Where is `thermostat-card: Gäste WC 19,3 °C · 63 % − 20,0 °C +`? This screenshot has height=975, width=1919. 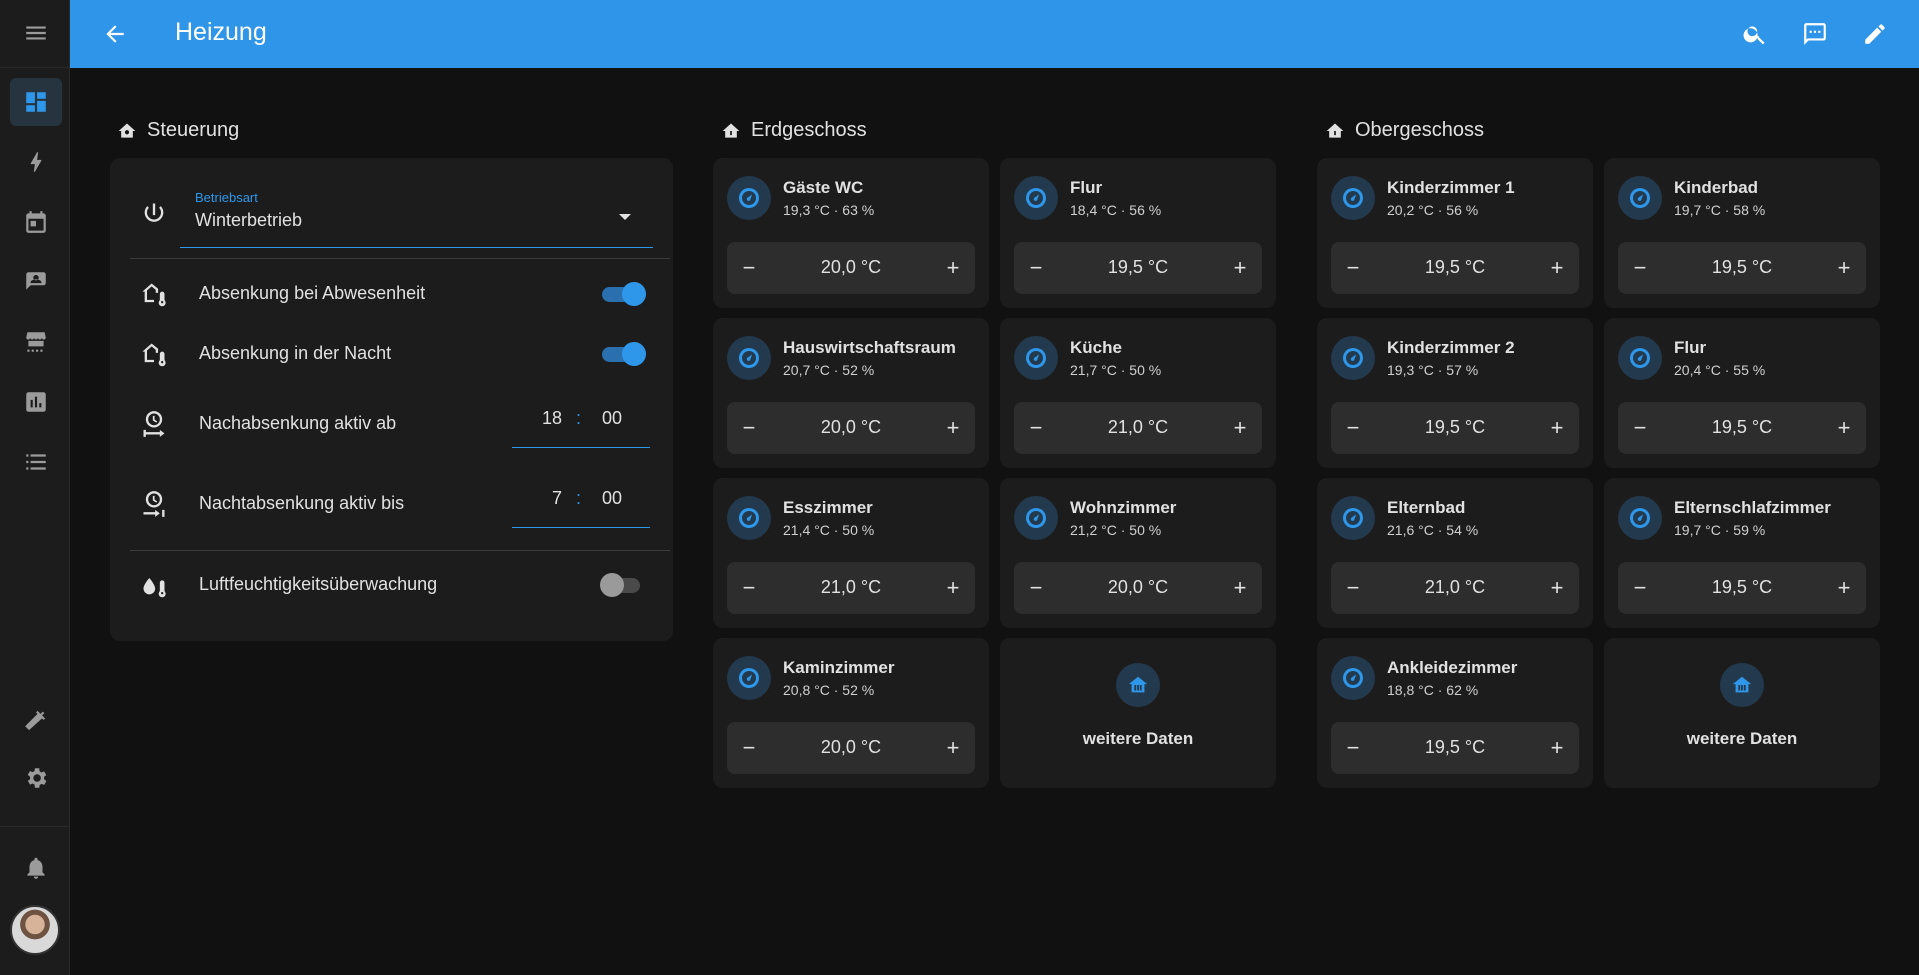
thermostat-card: Gäste WC 19,3 °C · 63 % − 20,0 °C + is located at coordinates (851, 233).